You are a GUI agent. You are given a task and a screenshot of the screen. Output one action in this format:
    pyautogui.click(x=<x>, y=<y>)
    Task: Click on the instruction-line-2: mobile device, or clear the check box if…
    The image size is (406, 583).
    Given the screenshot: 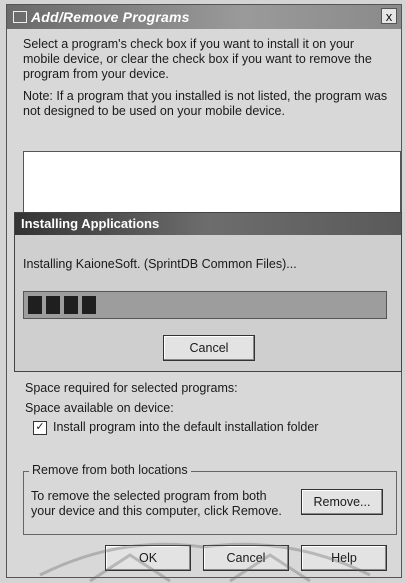 What is the action you would take?
    pyautogui.click(x=197, y=59)
    